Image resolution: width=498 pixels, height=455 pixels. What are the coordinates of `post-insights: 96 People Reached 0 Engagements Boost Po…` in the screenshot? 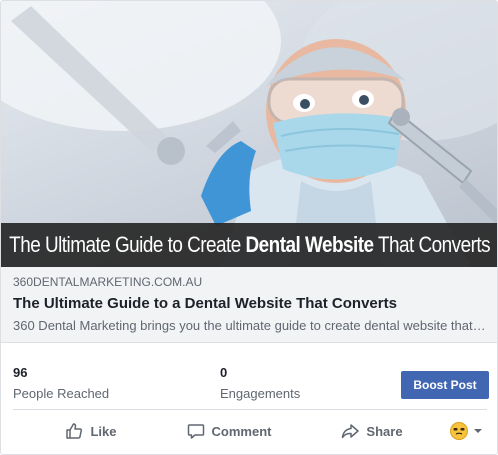 It's located at (249, 380).